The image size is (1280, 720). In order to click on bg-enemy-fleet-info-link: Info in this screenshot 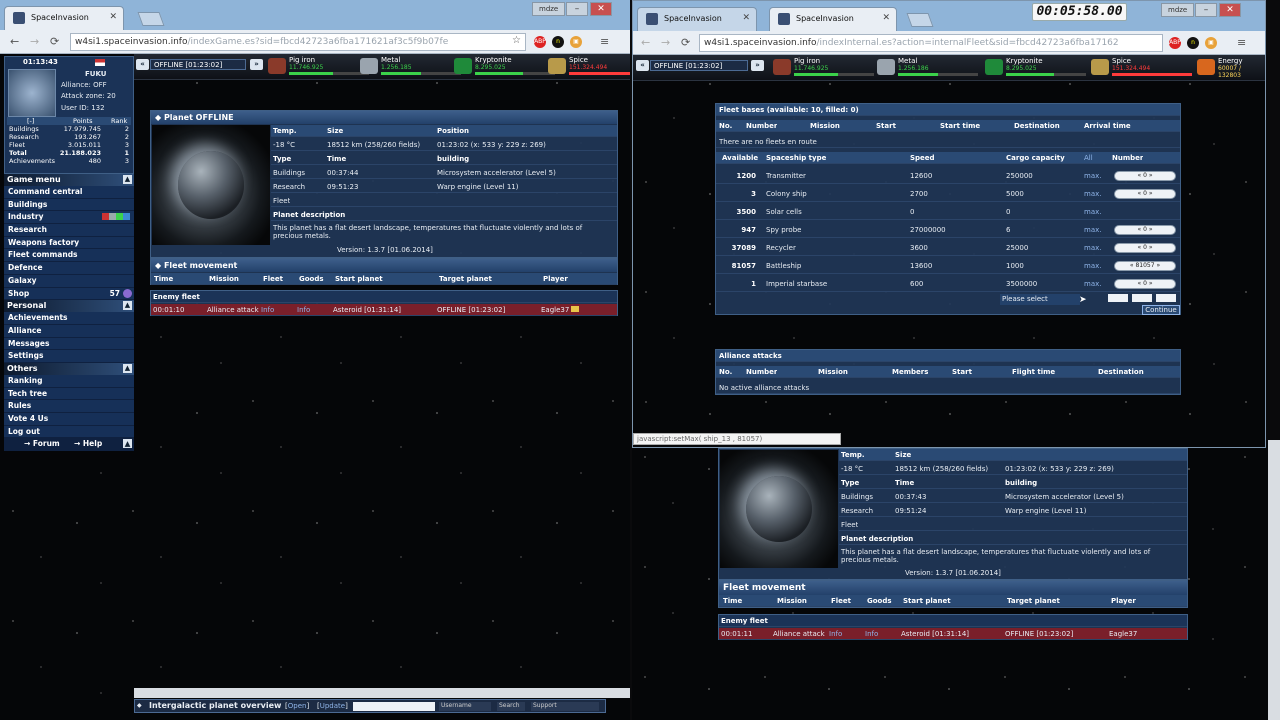, I will do `click(835, 634)`.